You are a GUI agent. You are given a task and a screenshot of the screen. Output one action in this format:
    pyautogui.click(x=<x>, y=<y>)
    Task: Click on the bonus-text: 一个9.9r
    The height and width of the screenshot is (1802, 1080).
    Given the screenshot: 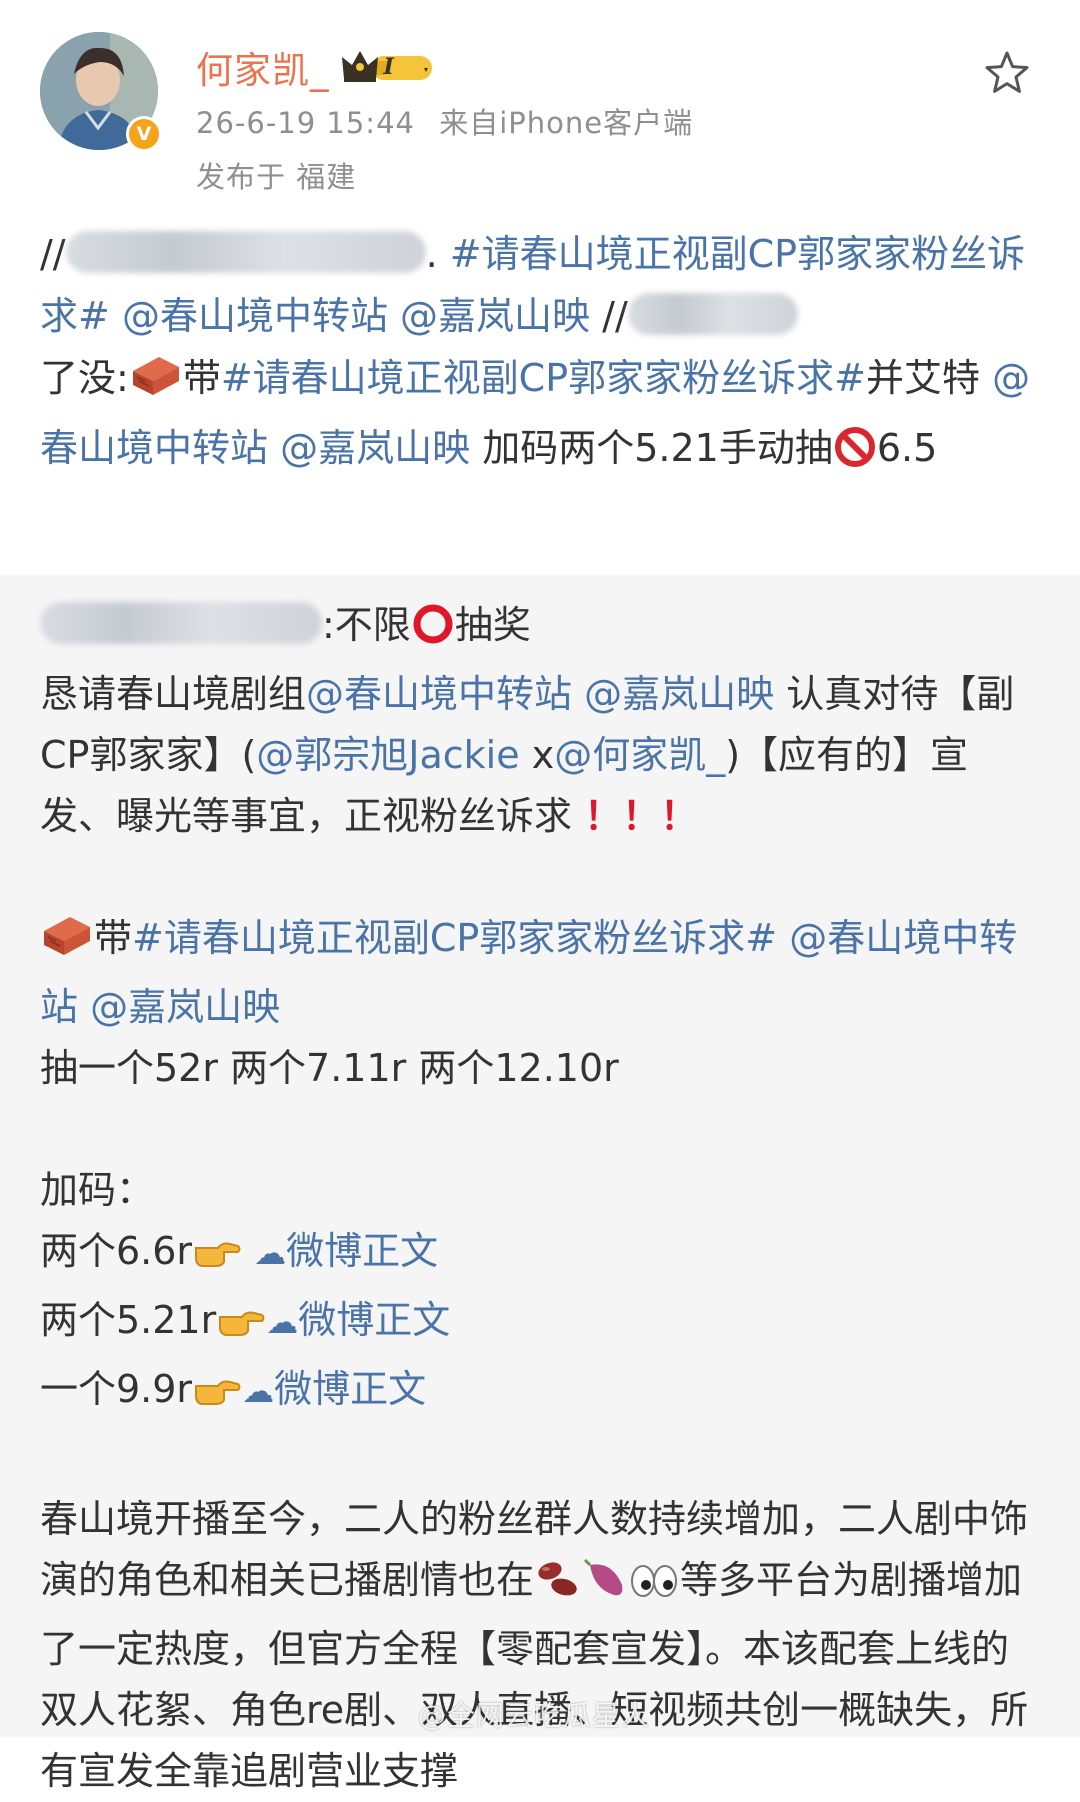 What is the action you would take?
    pyautogui.click(x=116, y=1389)
    